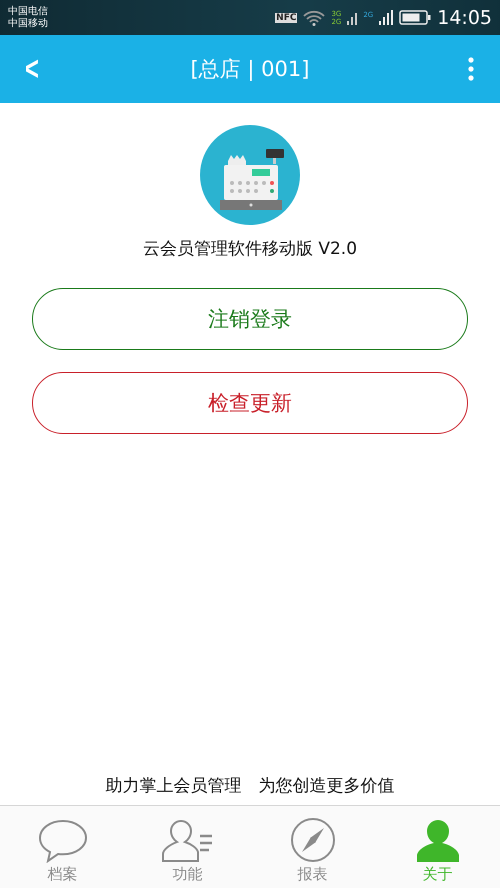  Describe the element at coordinates (250, 319) in the screenshot. I see `logout-button: 注销登录` at that location.